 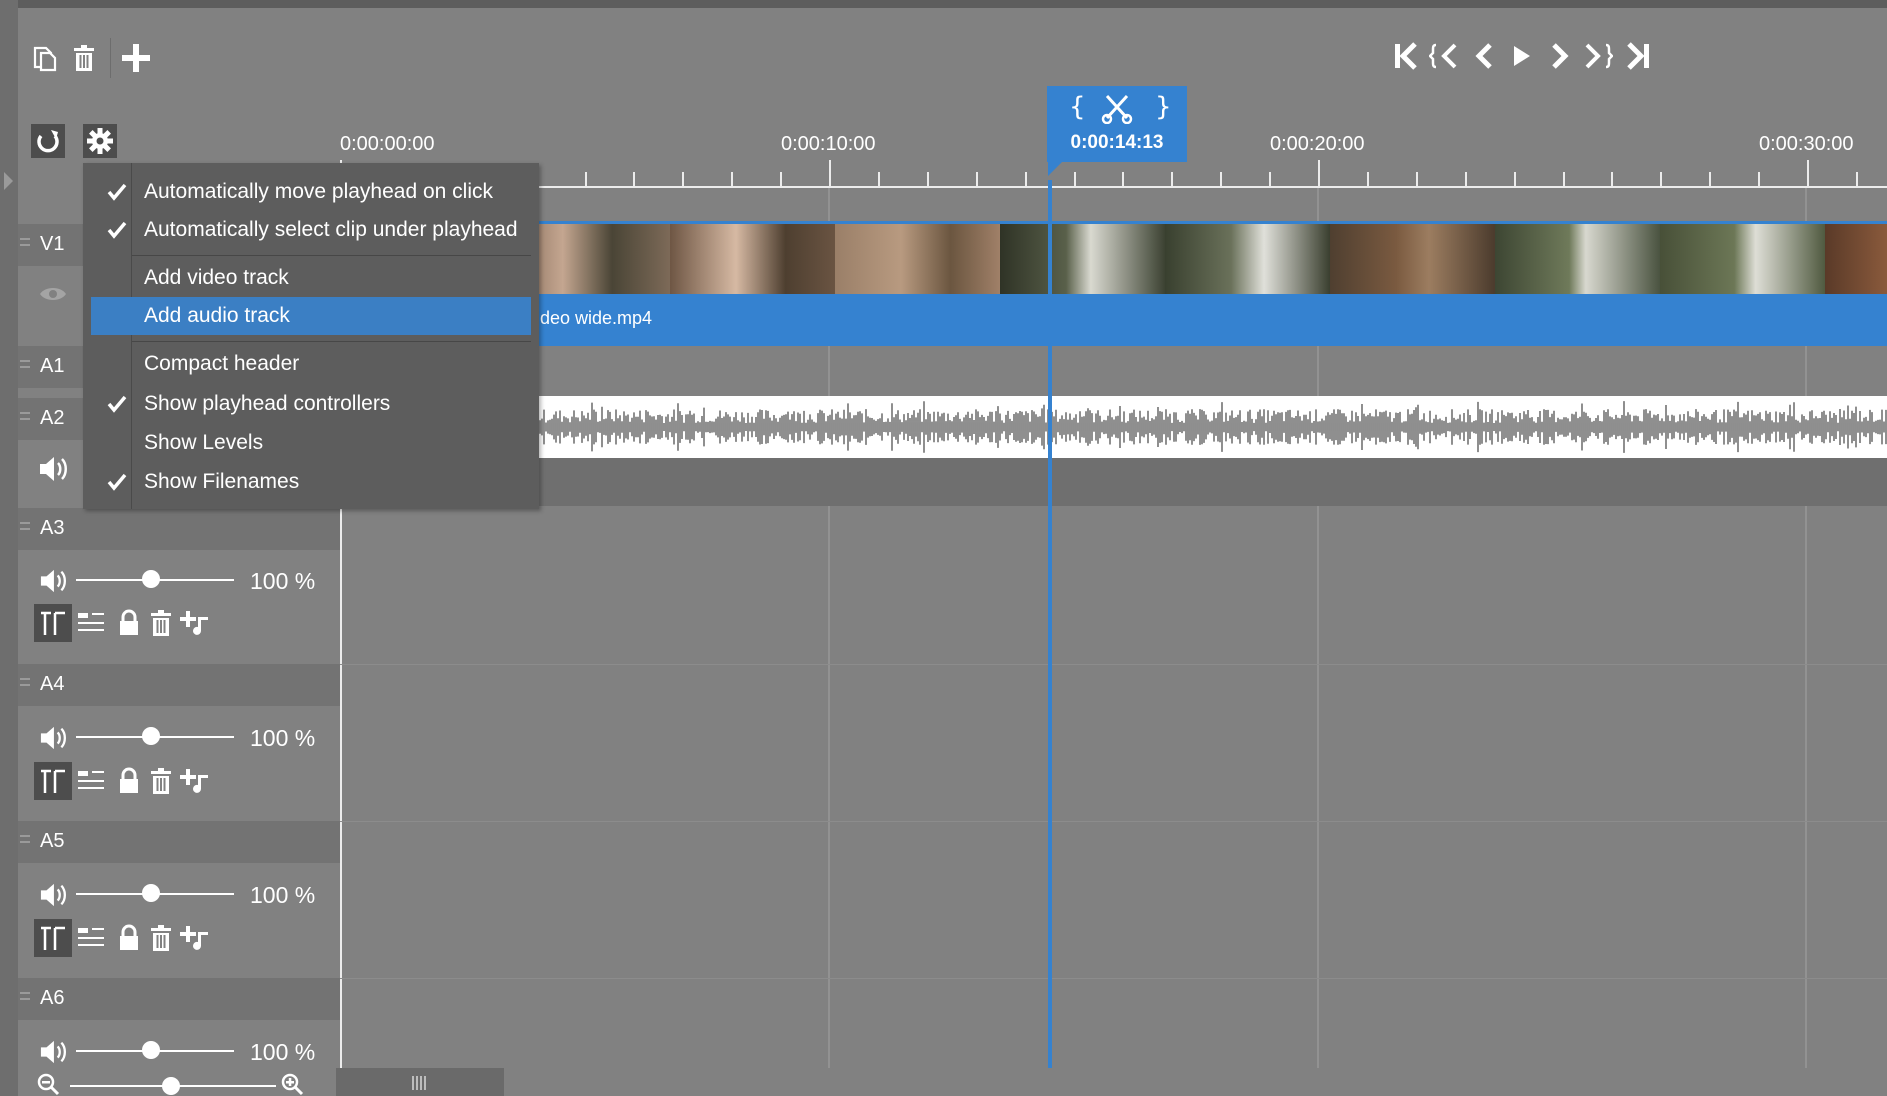 I want to click on playhead-line, so click(x=1050, y=624).